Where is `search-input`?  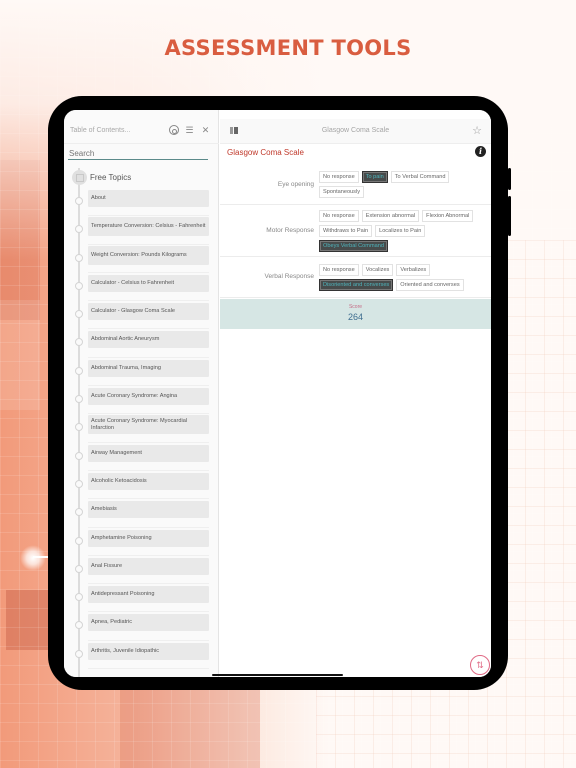 search-input is located at coordinates (138, 154).